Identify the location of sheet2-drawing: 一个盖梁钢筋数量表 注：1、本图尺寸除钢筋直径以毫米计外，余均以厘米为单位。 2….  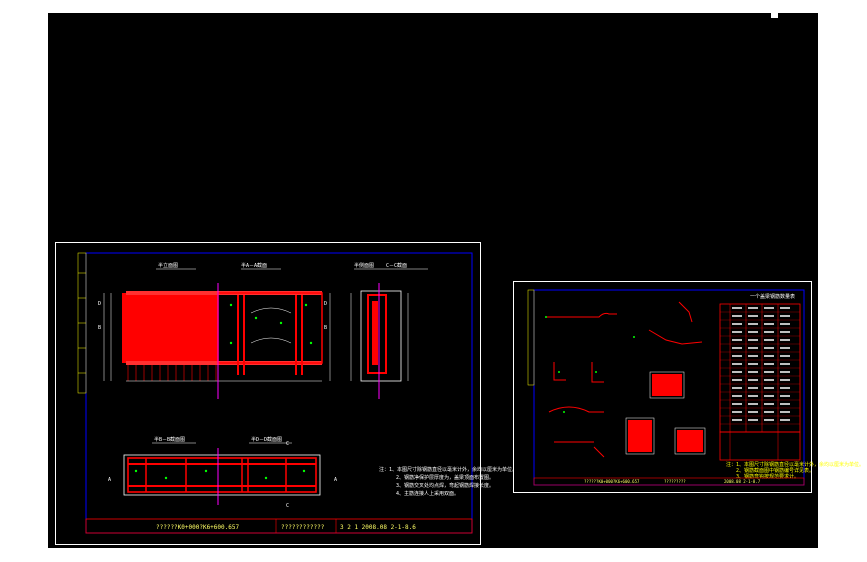
(695, 387).